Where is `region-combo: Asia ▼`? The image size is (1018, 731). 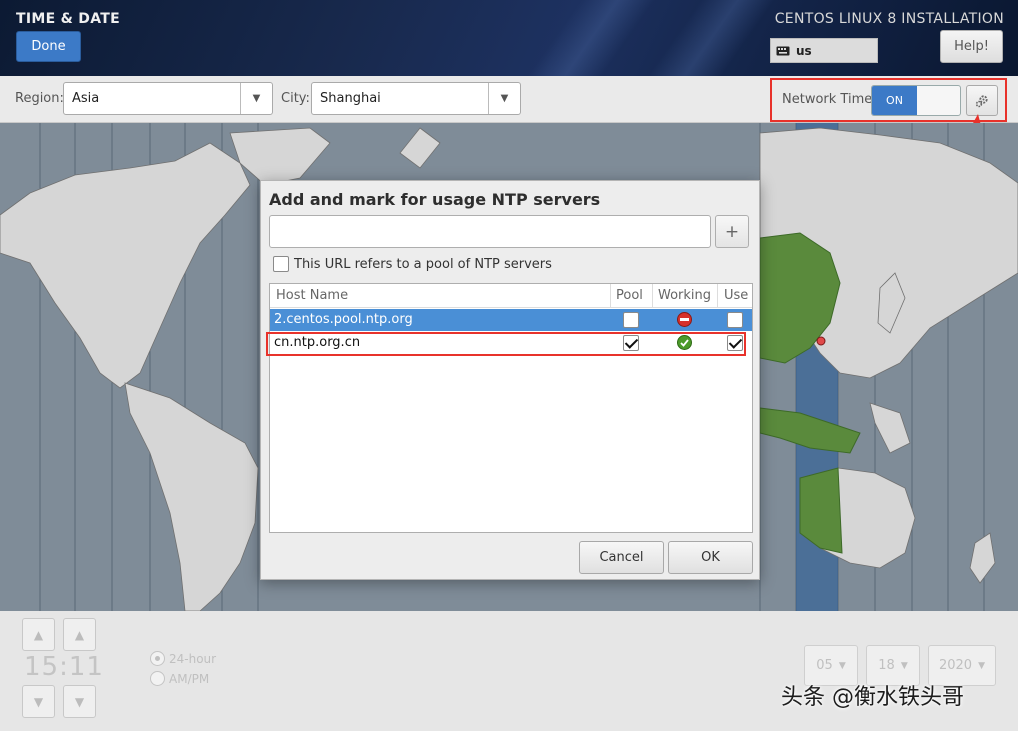 region-combo: Asia ▼ is located at coordinates (168, 98).